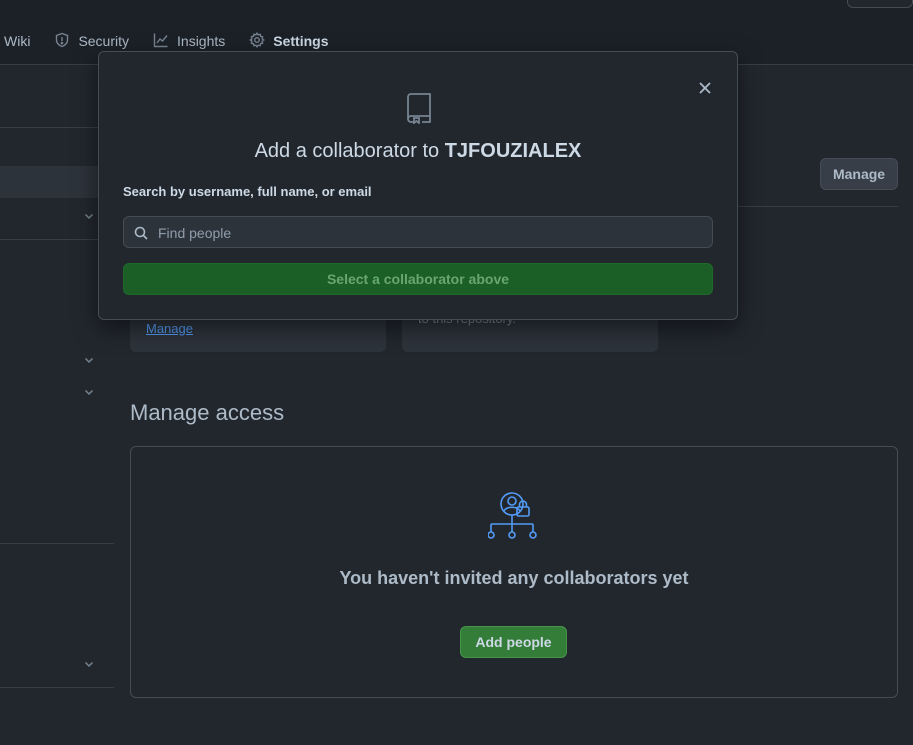 The height and width of the screenshot is (745, 913). What do you see at coordinates (207, 412) in the screenshot?
I see `manage-access-heading: Manage access` at bounding box center [207, 412].